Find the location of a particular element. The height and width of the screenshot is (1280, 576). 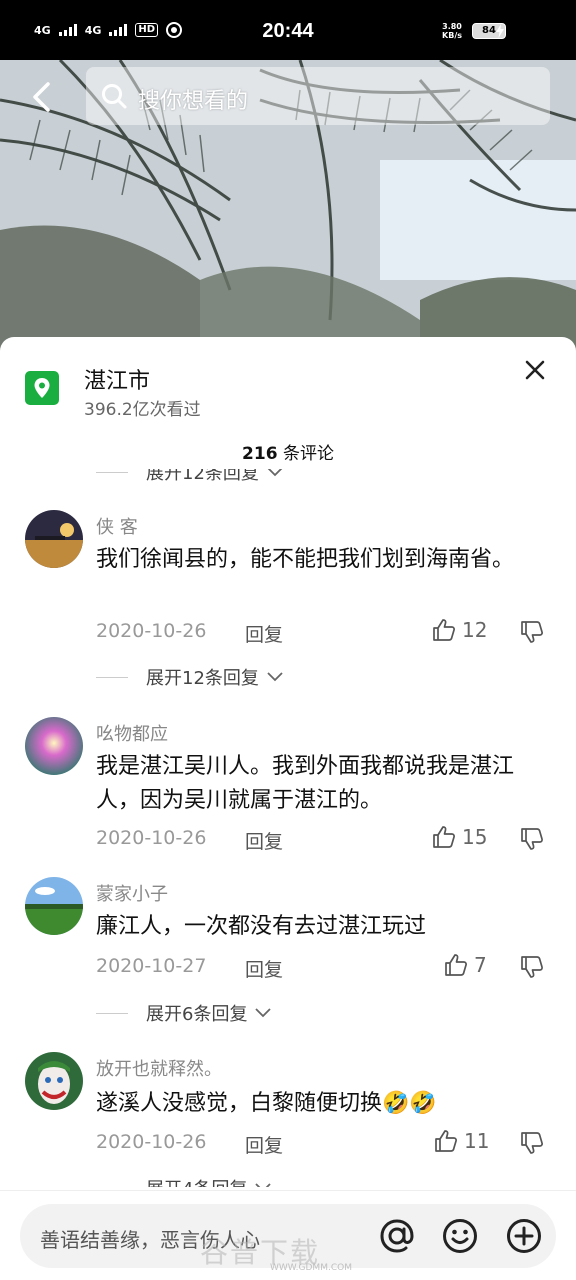

comment-count: 216 条评论 is located at coordinates (288, 451).